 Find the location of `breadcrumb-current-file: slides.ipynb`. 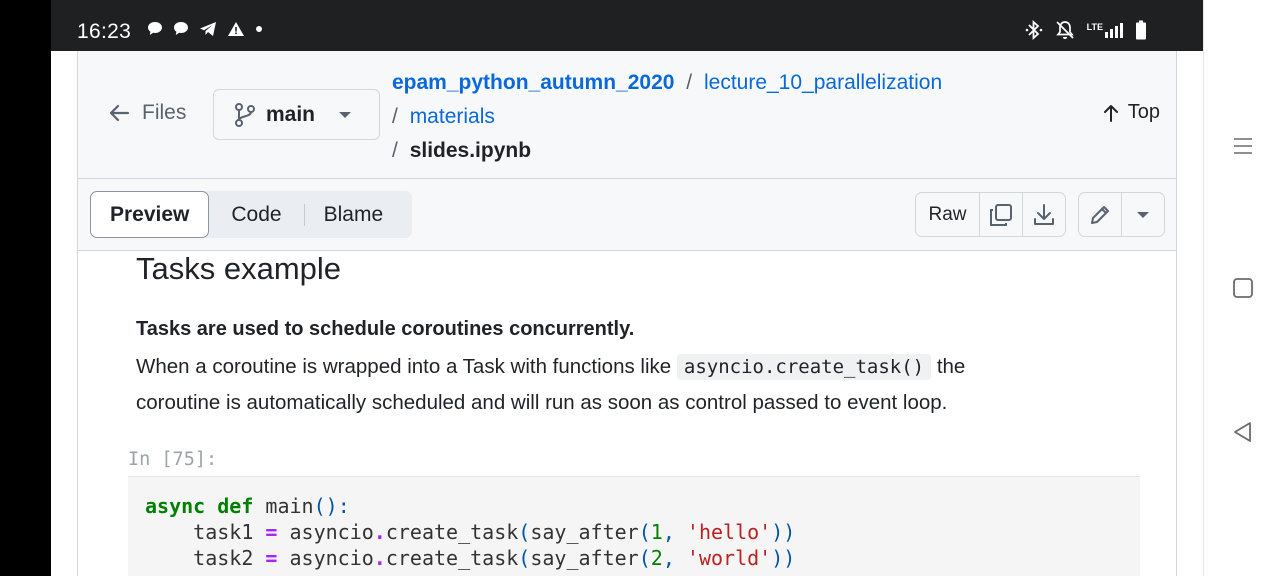

breadcrumb-current-file: slides.ipynb is located at coordinates (470, 150).